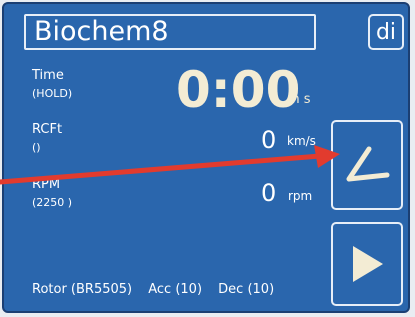 This screenshot has height=317, width=415. What do you see at coordinates (46, 184) in the screenshot?
I see `rpm-label: RPM` at bounding box center [46, 184].